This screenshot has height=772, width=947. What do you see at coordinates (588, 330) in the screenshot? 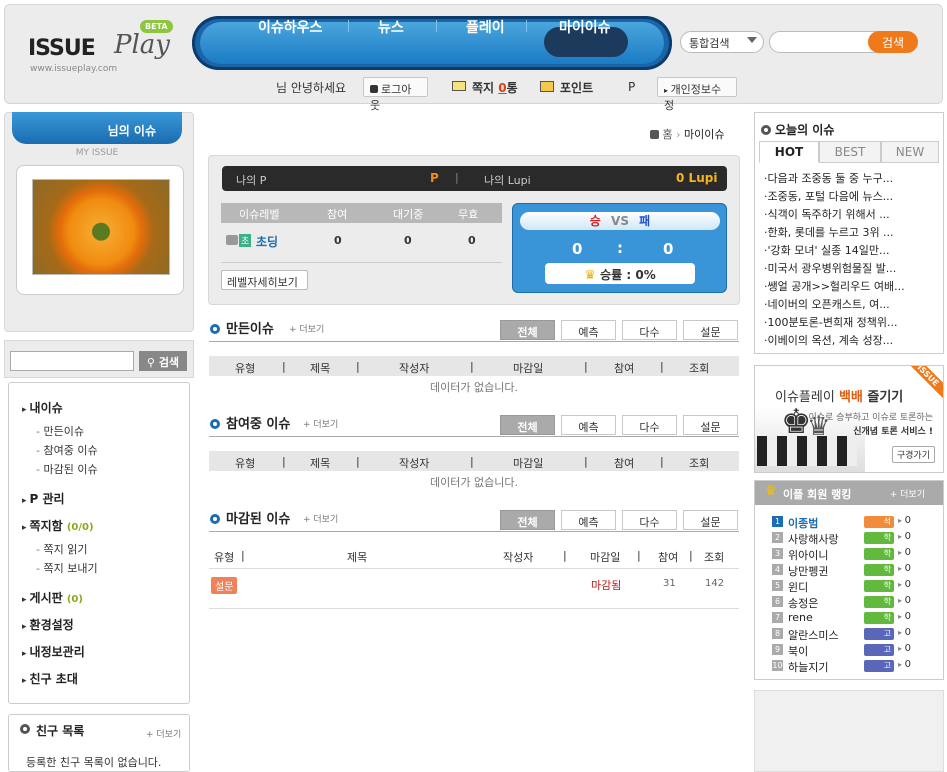
I see `tab-created-predict: 예측` at bounding box center [588, 330].